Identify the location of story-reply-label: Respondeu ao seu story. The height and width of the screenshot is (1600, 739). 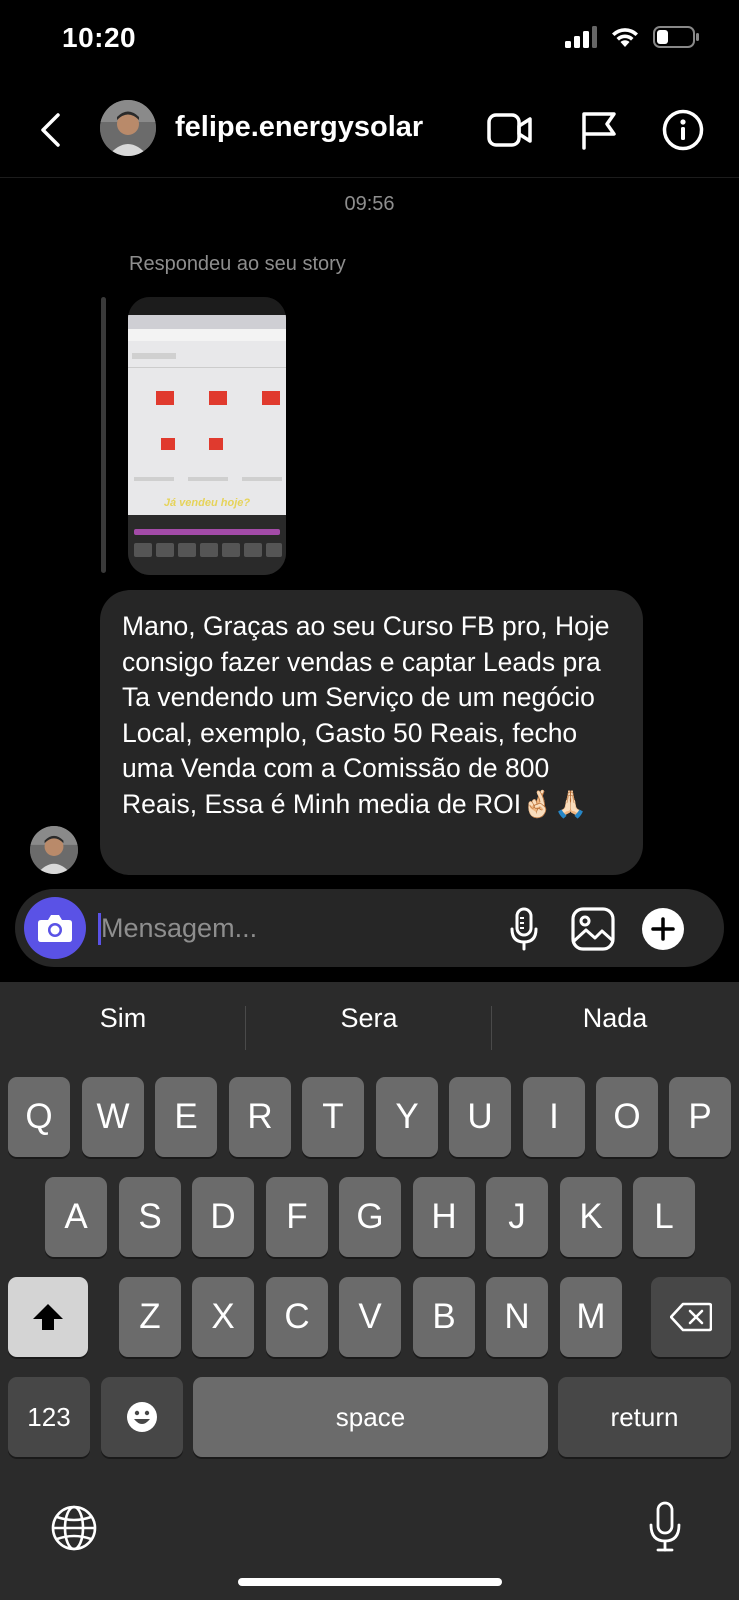
(237, 264).